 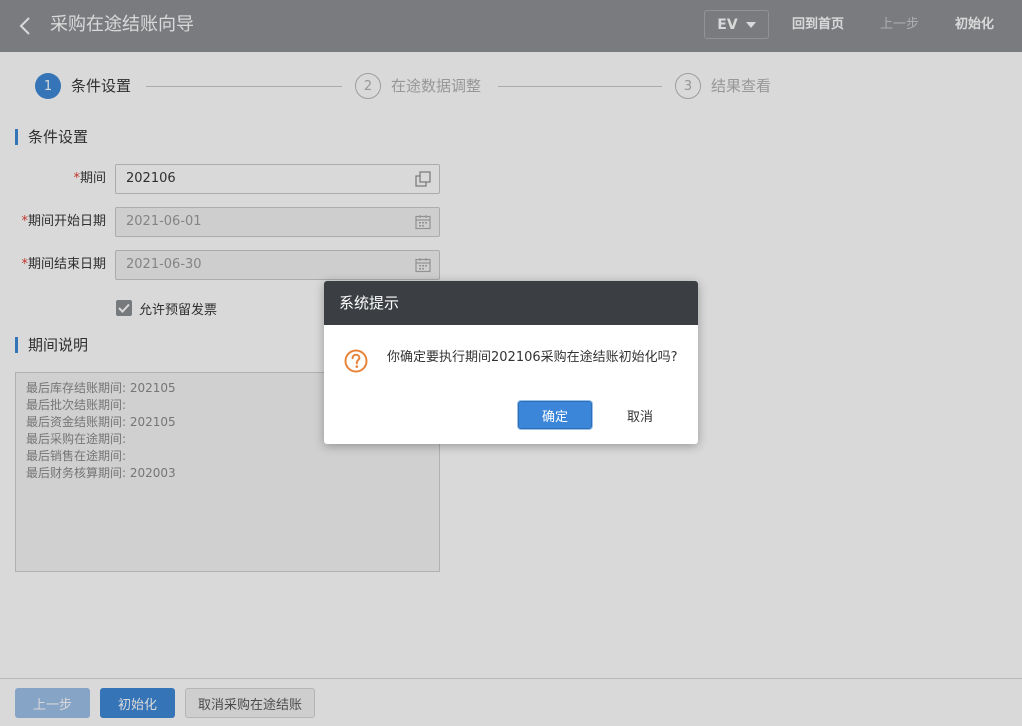 What do you see at coordinates (511, 303) in the screenshot?
I see `dialog-title: 系统提示` at bounding box center [511, 303].